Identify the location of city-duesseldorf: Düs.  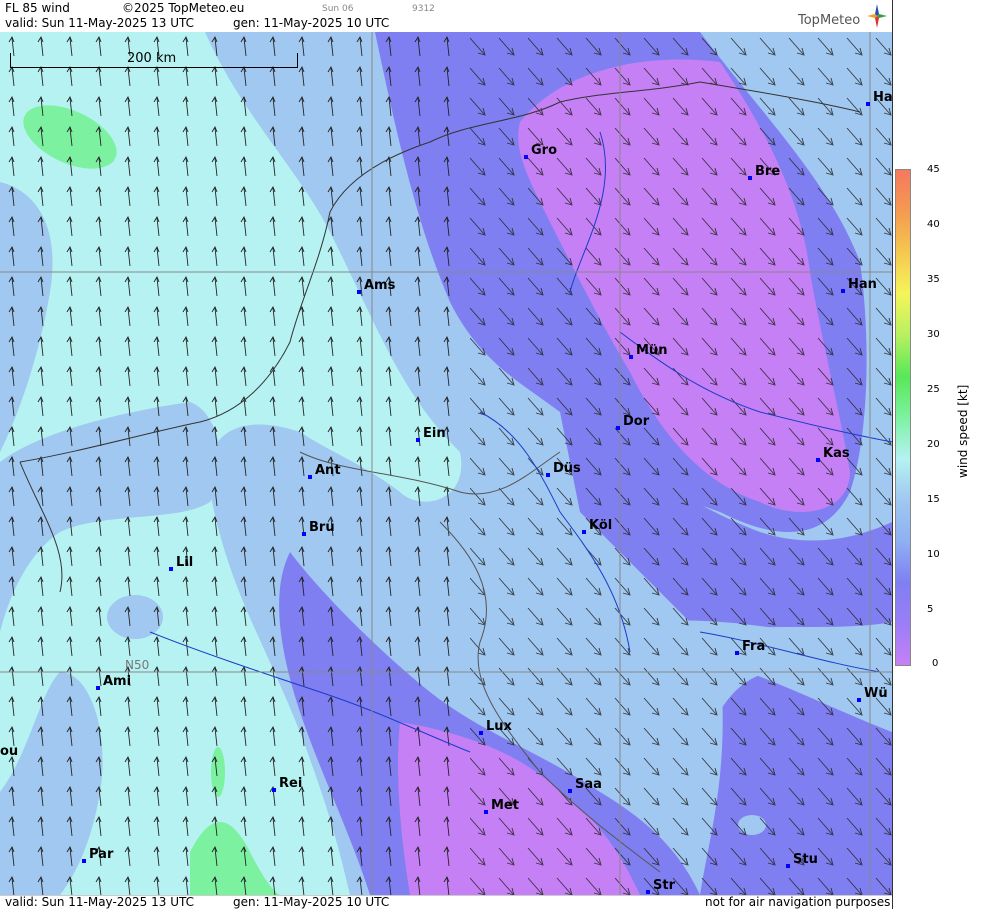
(563, 469).